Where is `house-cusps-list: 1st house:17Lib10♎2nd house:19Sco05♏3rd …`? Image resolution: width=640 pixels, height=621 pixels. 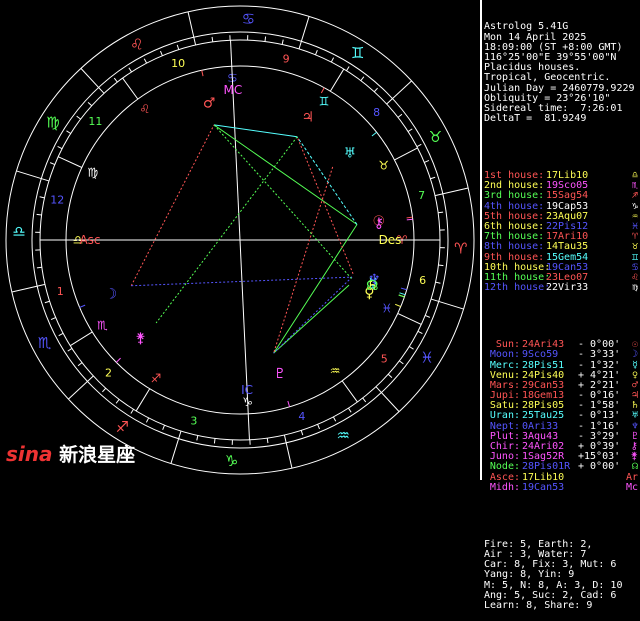 house-cusps-list: 1st house:17Lib10♎2nd house:19Sco05♏3rd … is located at coordinates (562, 232).